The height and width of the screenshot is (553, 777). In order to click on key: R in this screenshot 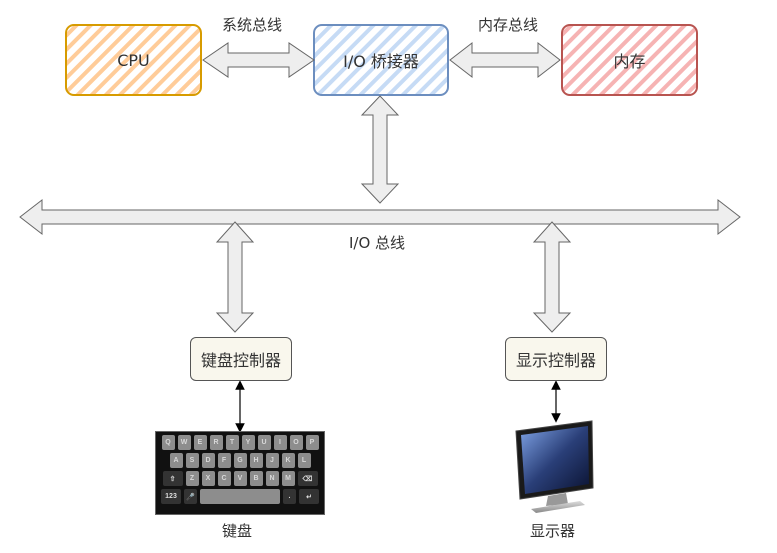, I will do `click(216, 442)`.